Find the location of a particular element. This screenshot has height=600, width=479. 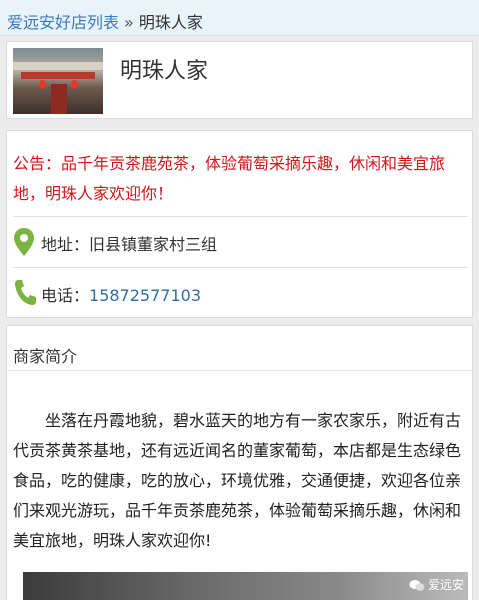

address-value: 旧县镇董家村三组 is located at coordinates (153, 244).